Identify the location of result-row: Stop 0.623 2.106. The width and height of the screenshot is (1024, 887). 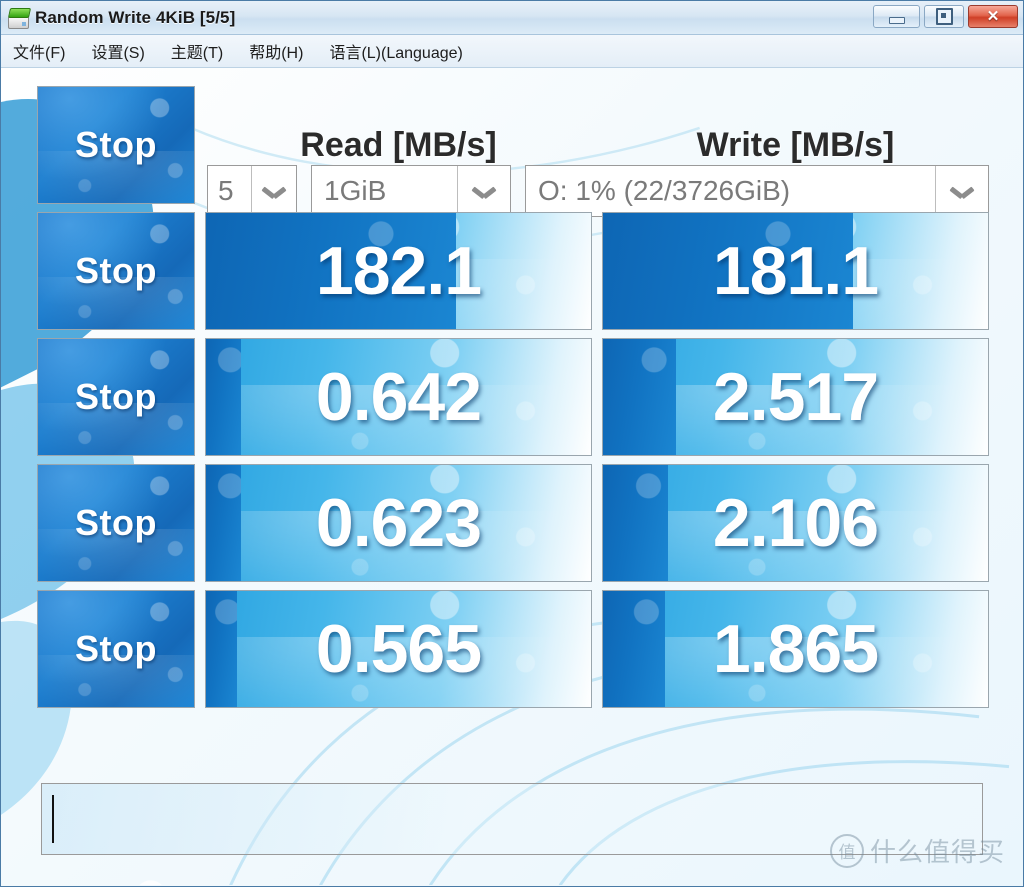
(513, 523).